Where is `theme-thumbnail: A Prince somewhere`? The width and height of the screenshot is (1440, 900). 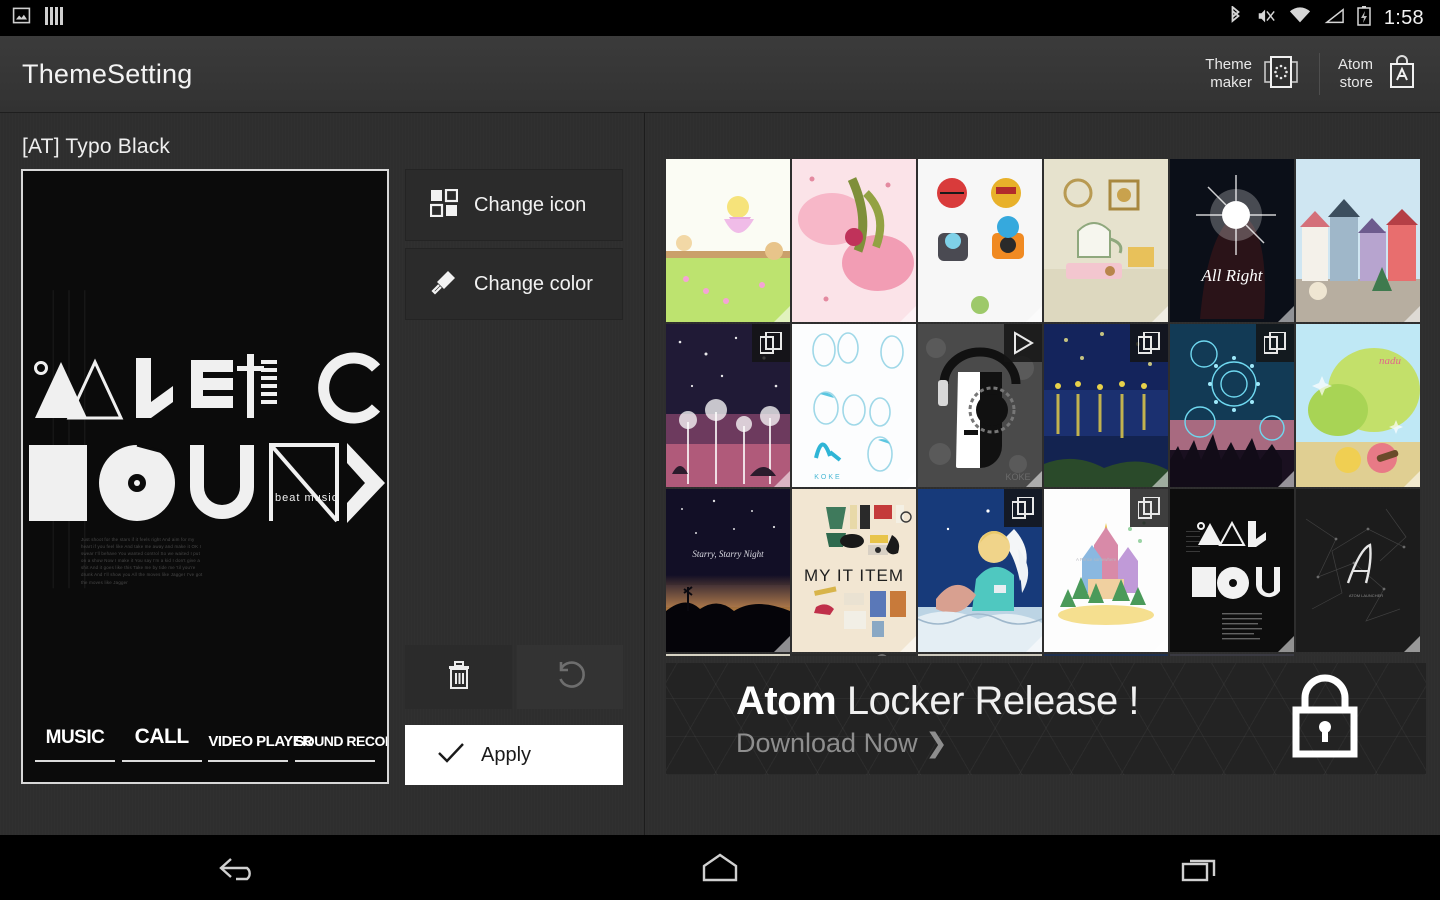 theme-thumbnail: A Prince somewhere is located at coordinates (1106, 570).